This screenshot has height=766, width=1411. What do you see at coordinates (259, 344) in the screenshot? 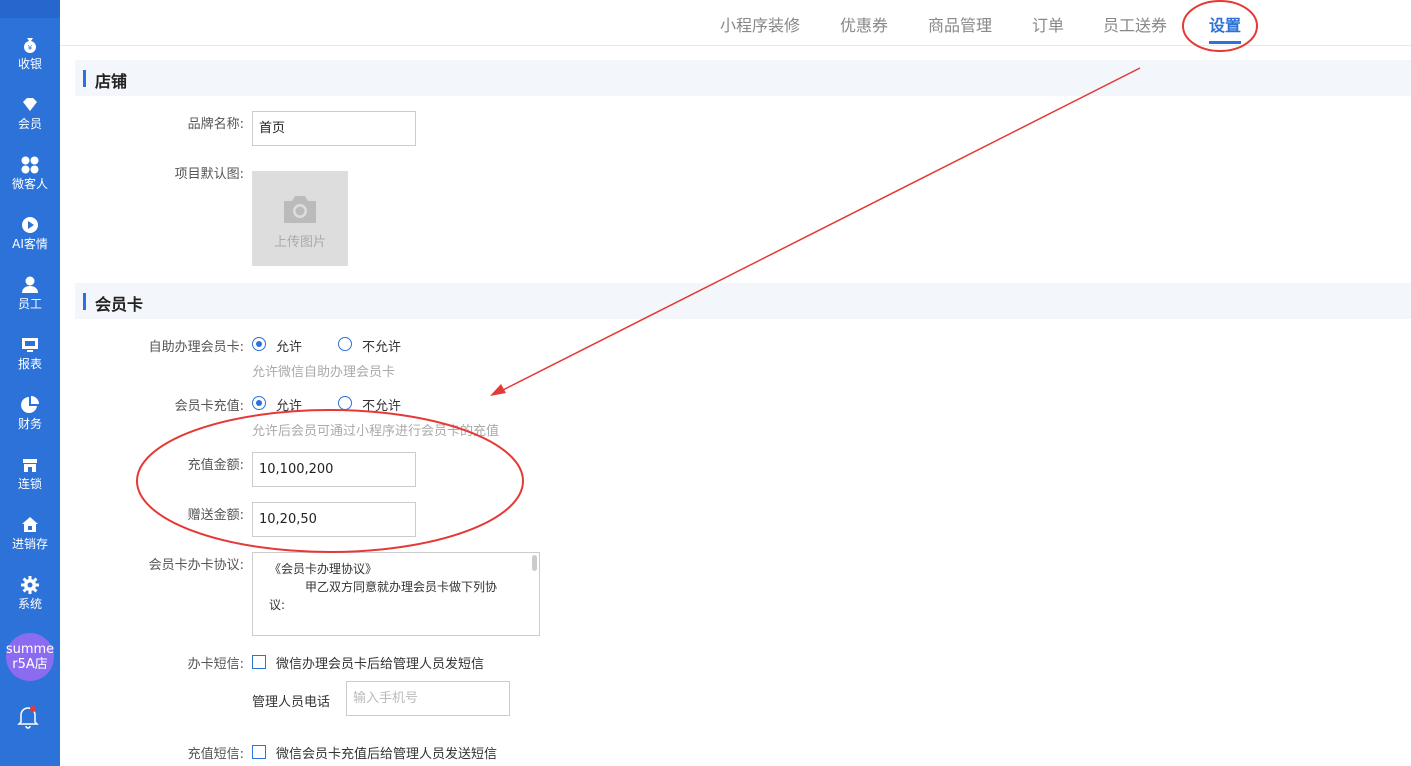
I see `self-apply-allow-radio` at bounding box center [259, 344].